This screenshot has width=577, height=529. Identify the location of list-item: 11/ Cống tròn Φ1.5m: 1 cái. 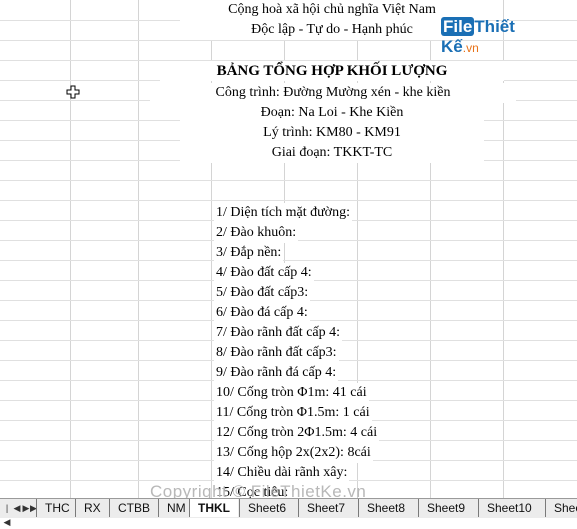
(293, 413).